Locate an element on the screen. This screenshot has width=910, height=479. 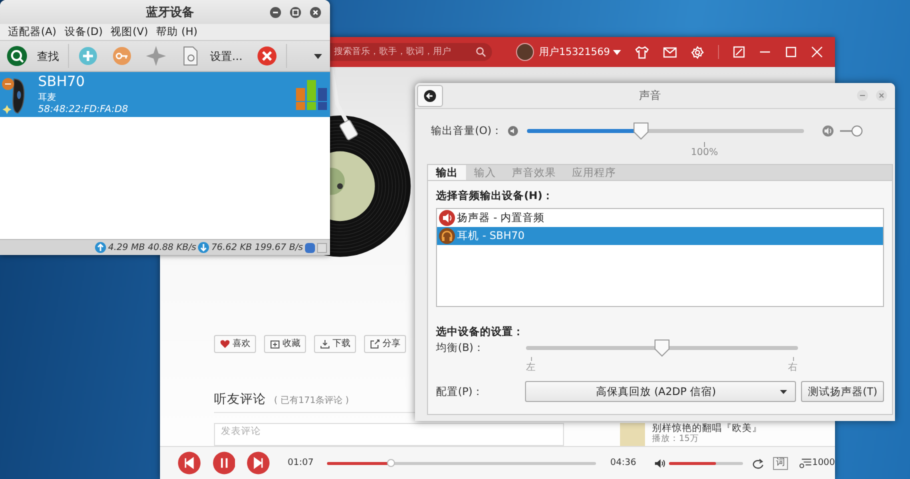
download-button: 下载 is located at coordinates (335, 343).